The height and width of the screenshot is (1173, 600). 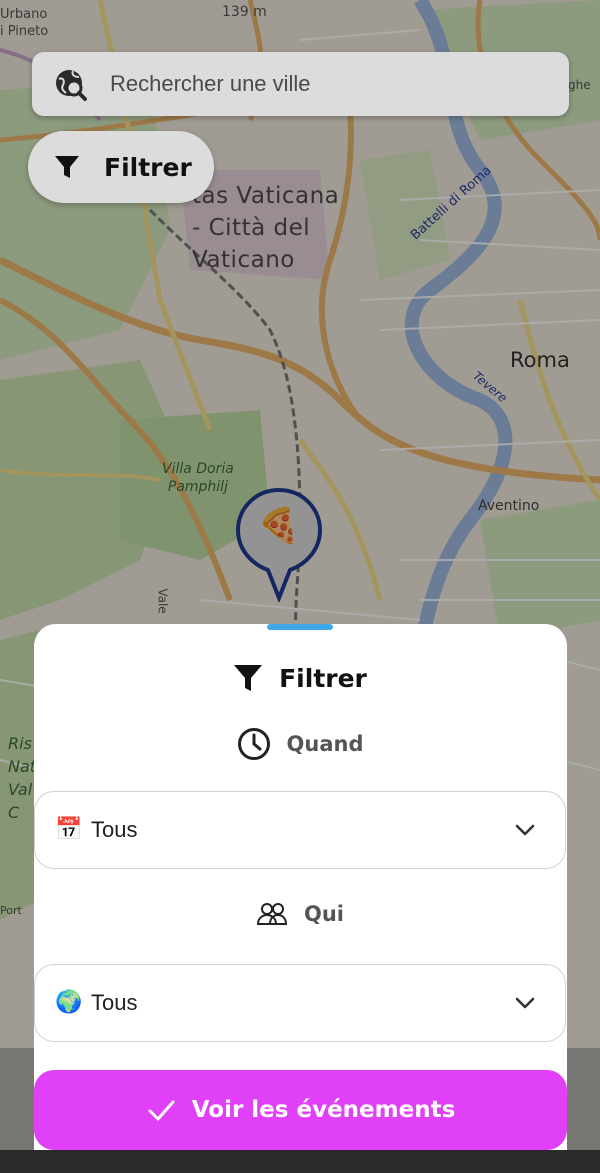 I want to click on who-dropdown-value: Tous, so click(x=114, y=1002).